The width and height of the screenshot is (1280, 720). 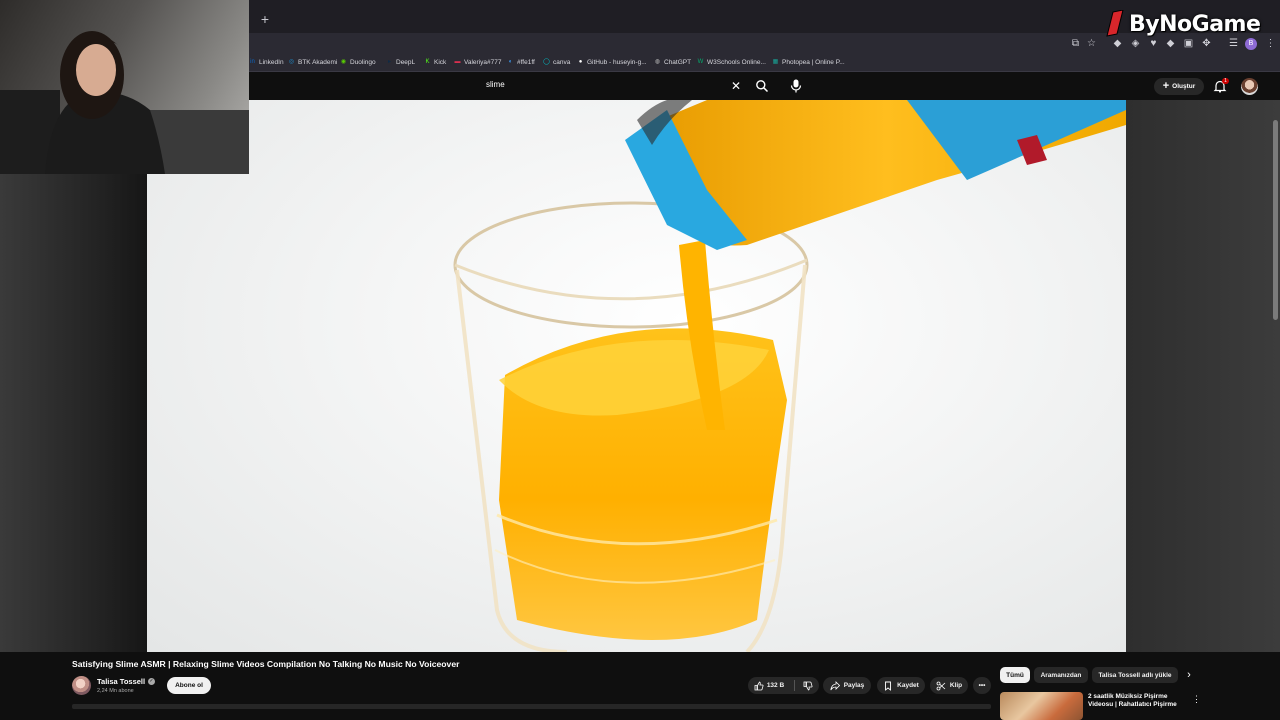 I want to click on clip-label: Klip, so click(x=956, y=685).